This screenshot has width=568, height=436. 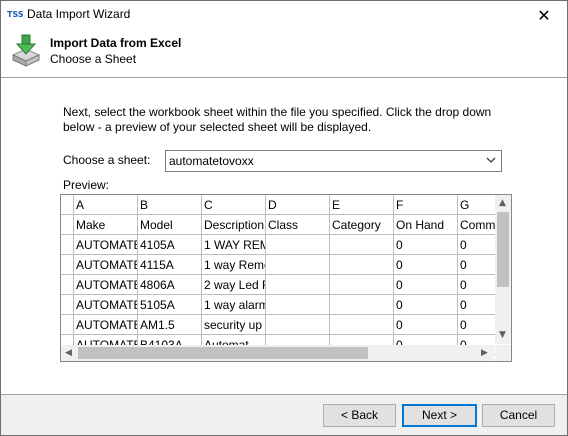 What do you see at coordinates (284, 53) in the screenshot?
I see `wizard-header: Import Data from Excel Choose a Sheet` at bounding box center [284, 53].